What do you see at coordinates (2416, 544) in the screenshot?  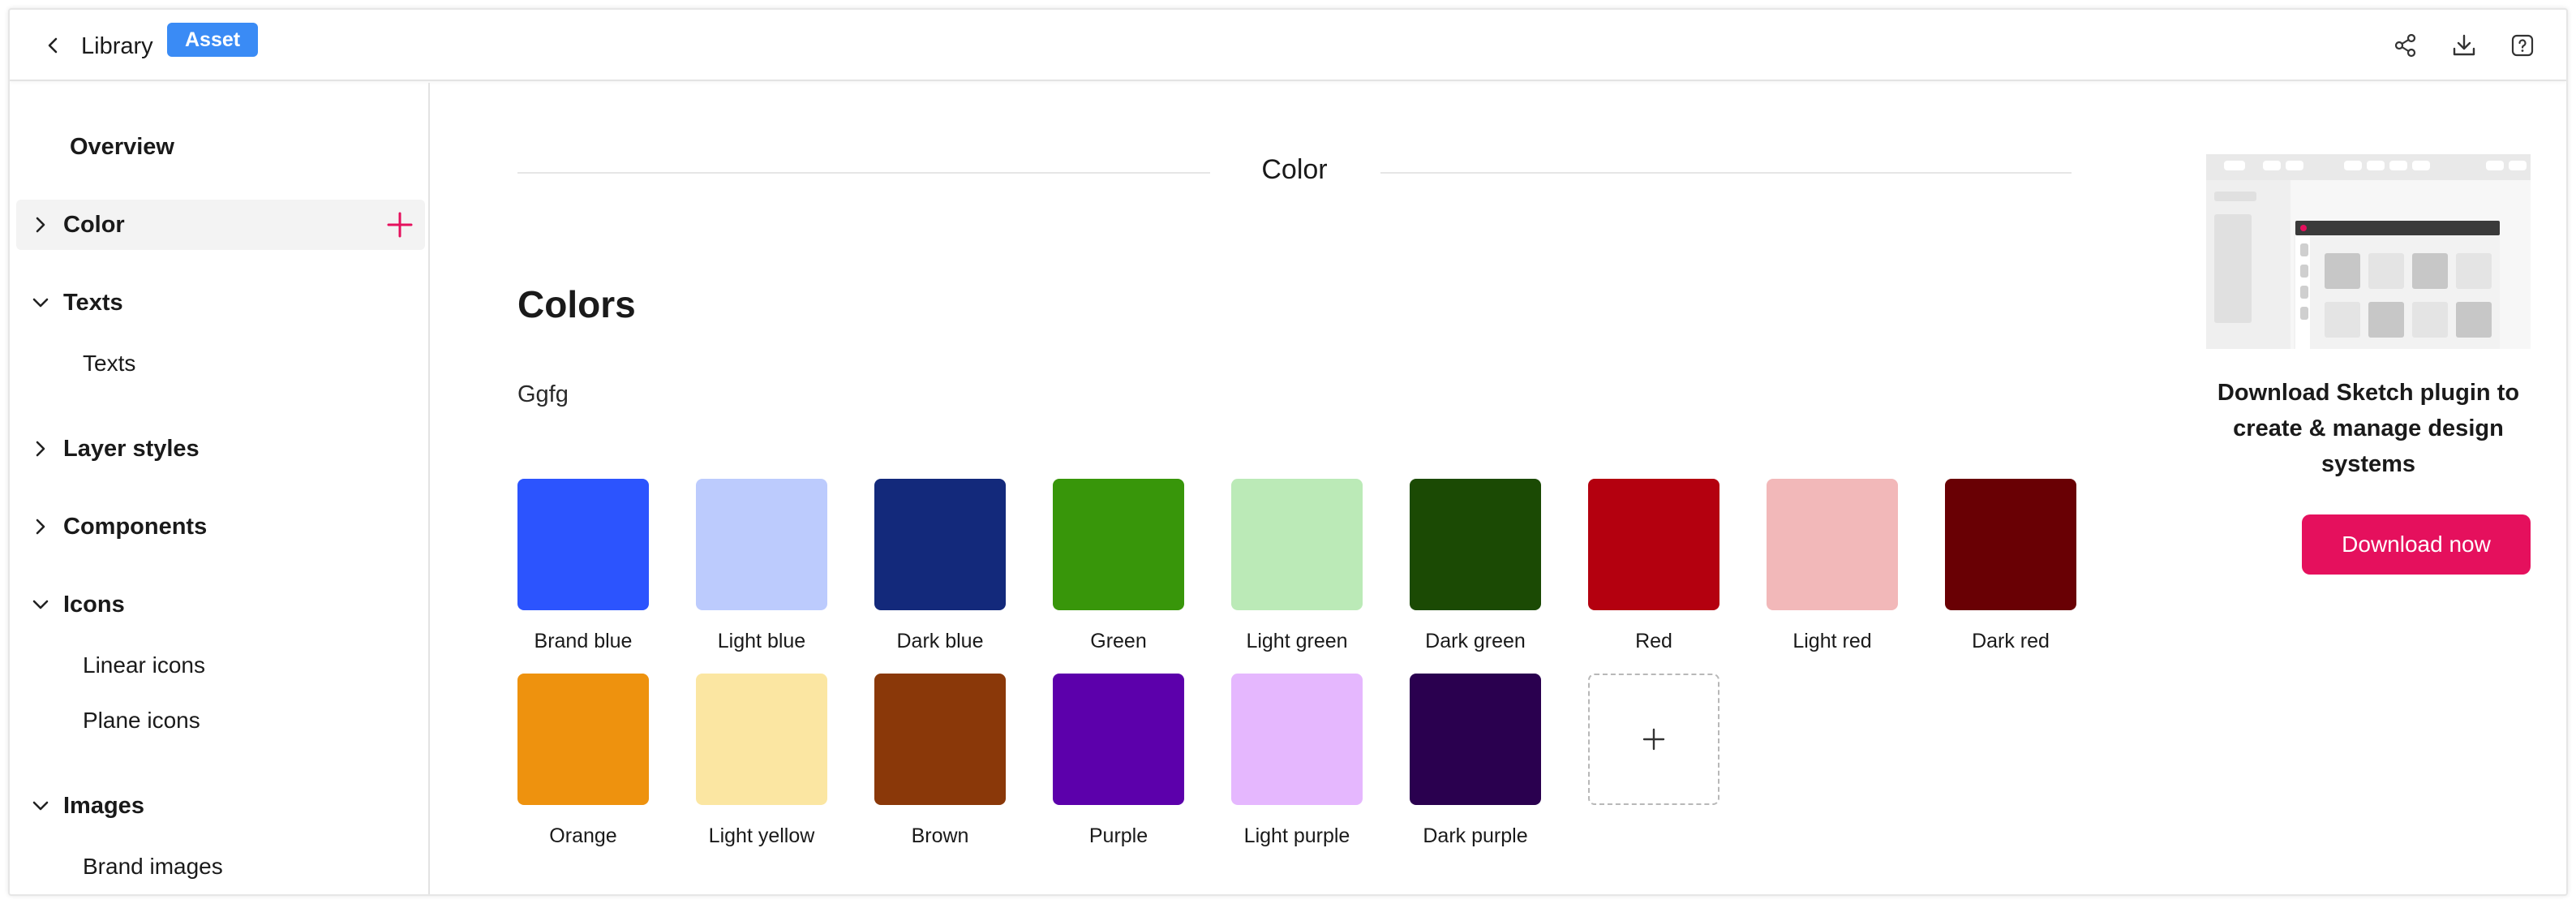 I see `download-now-button: Download now` at bounding box center [2416, 544].